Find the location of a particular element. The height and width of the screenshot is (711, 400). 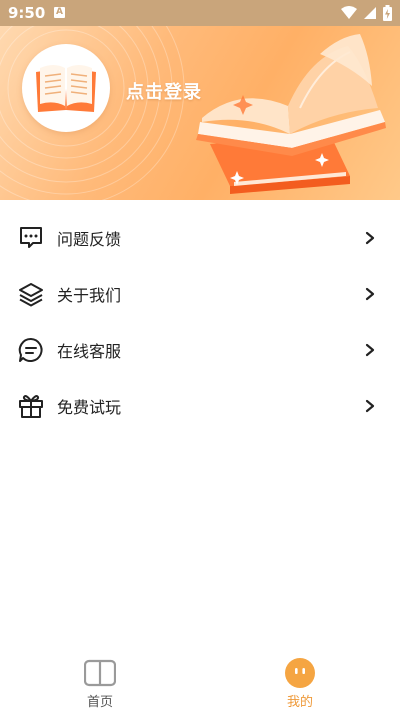

menu-item-label: 问题反馈 is located at coordinates (89, 239).